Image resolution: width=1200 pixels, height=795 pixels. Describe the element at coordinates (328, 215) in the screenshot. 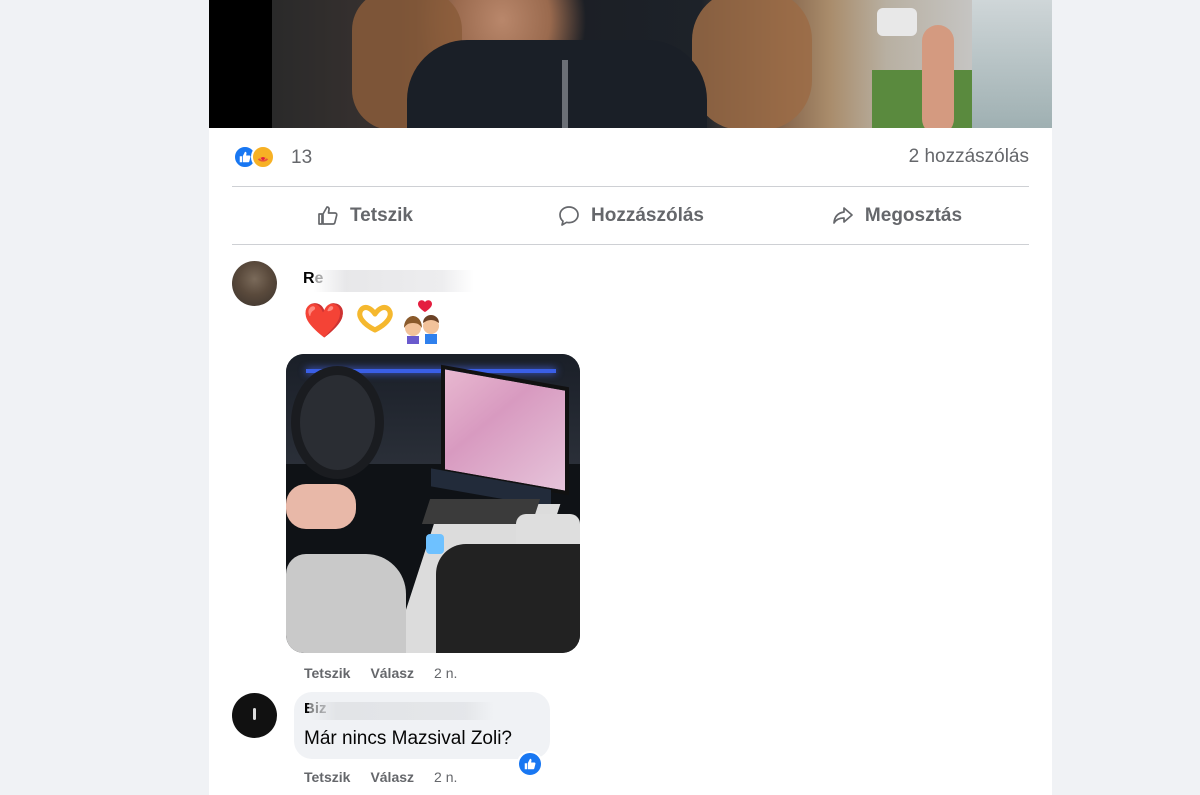

I see `thumbs-up-icon` at that location.